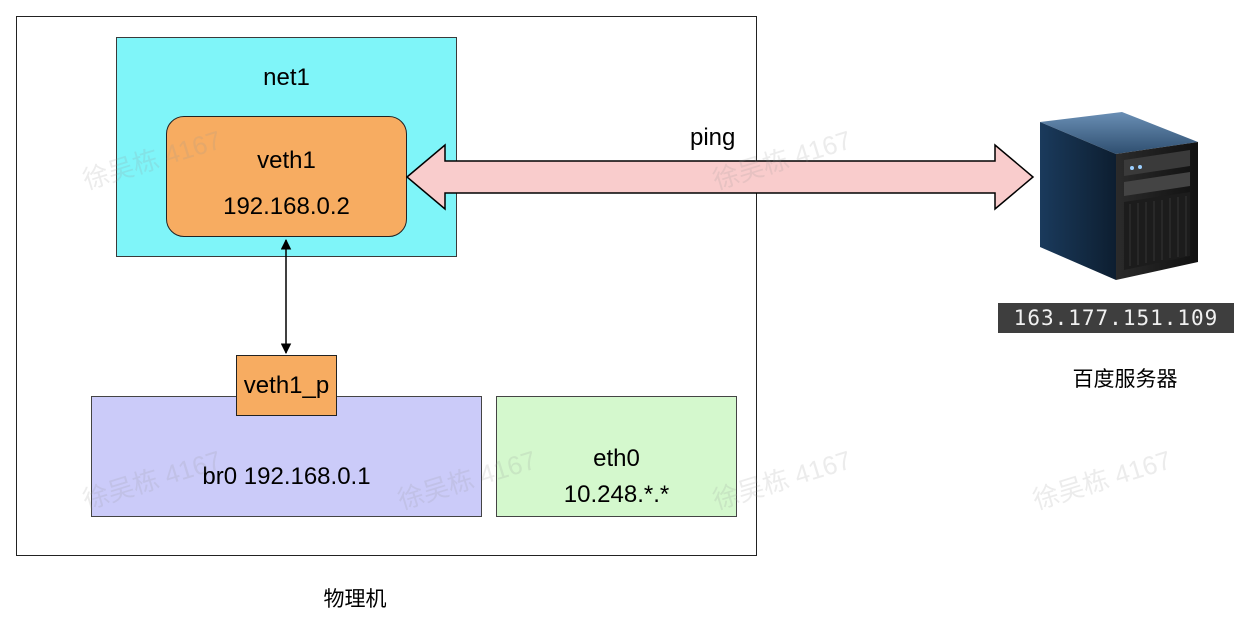  Describe the element at coordinates (1116, 318) in the screenshot. I see `server-ip-badge: 163.177.151.109` at that location.